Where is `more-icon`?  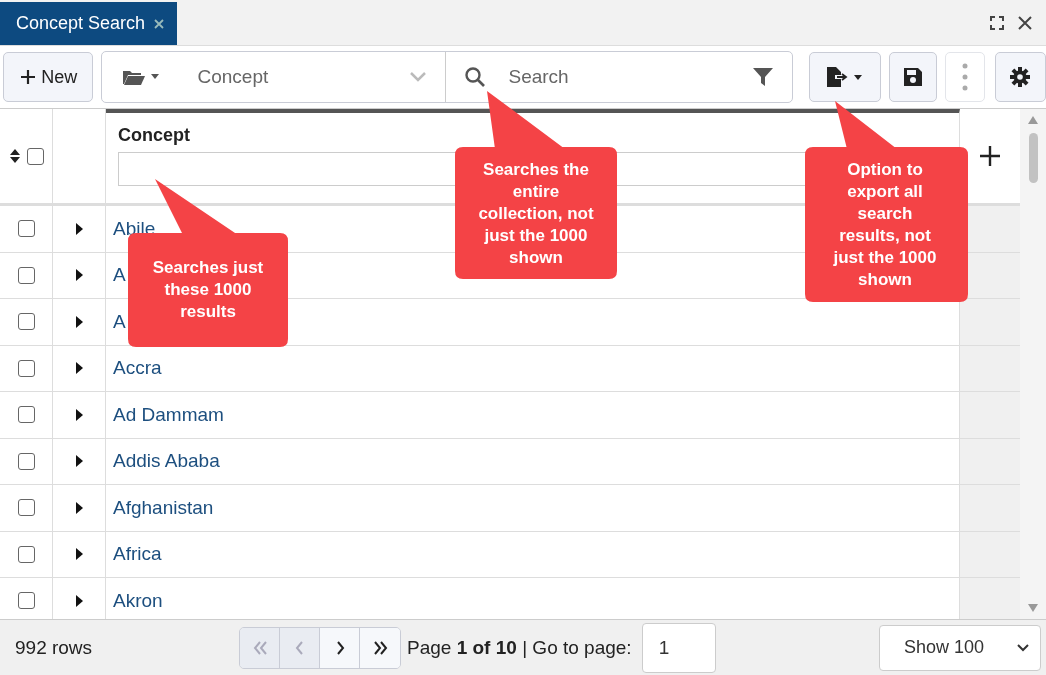 more-icon is located at coordinates (964, 77).